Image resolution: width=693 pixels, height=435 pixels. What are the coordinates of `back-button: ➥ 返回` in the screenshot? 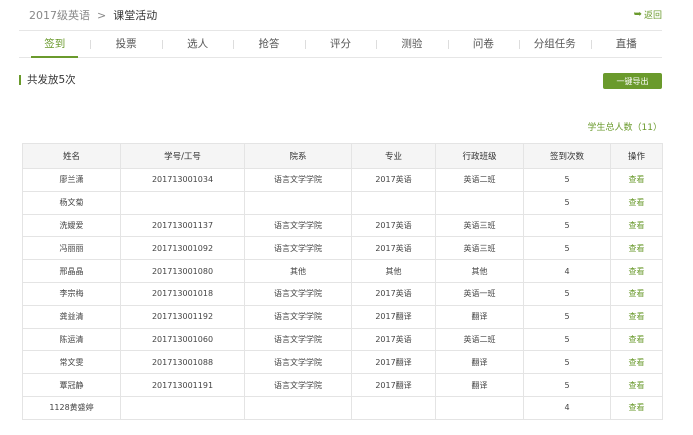 It's located at (648, 14).